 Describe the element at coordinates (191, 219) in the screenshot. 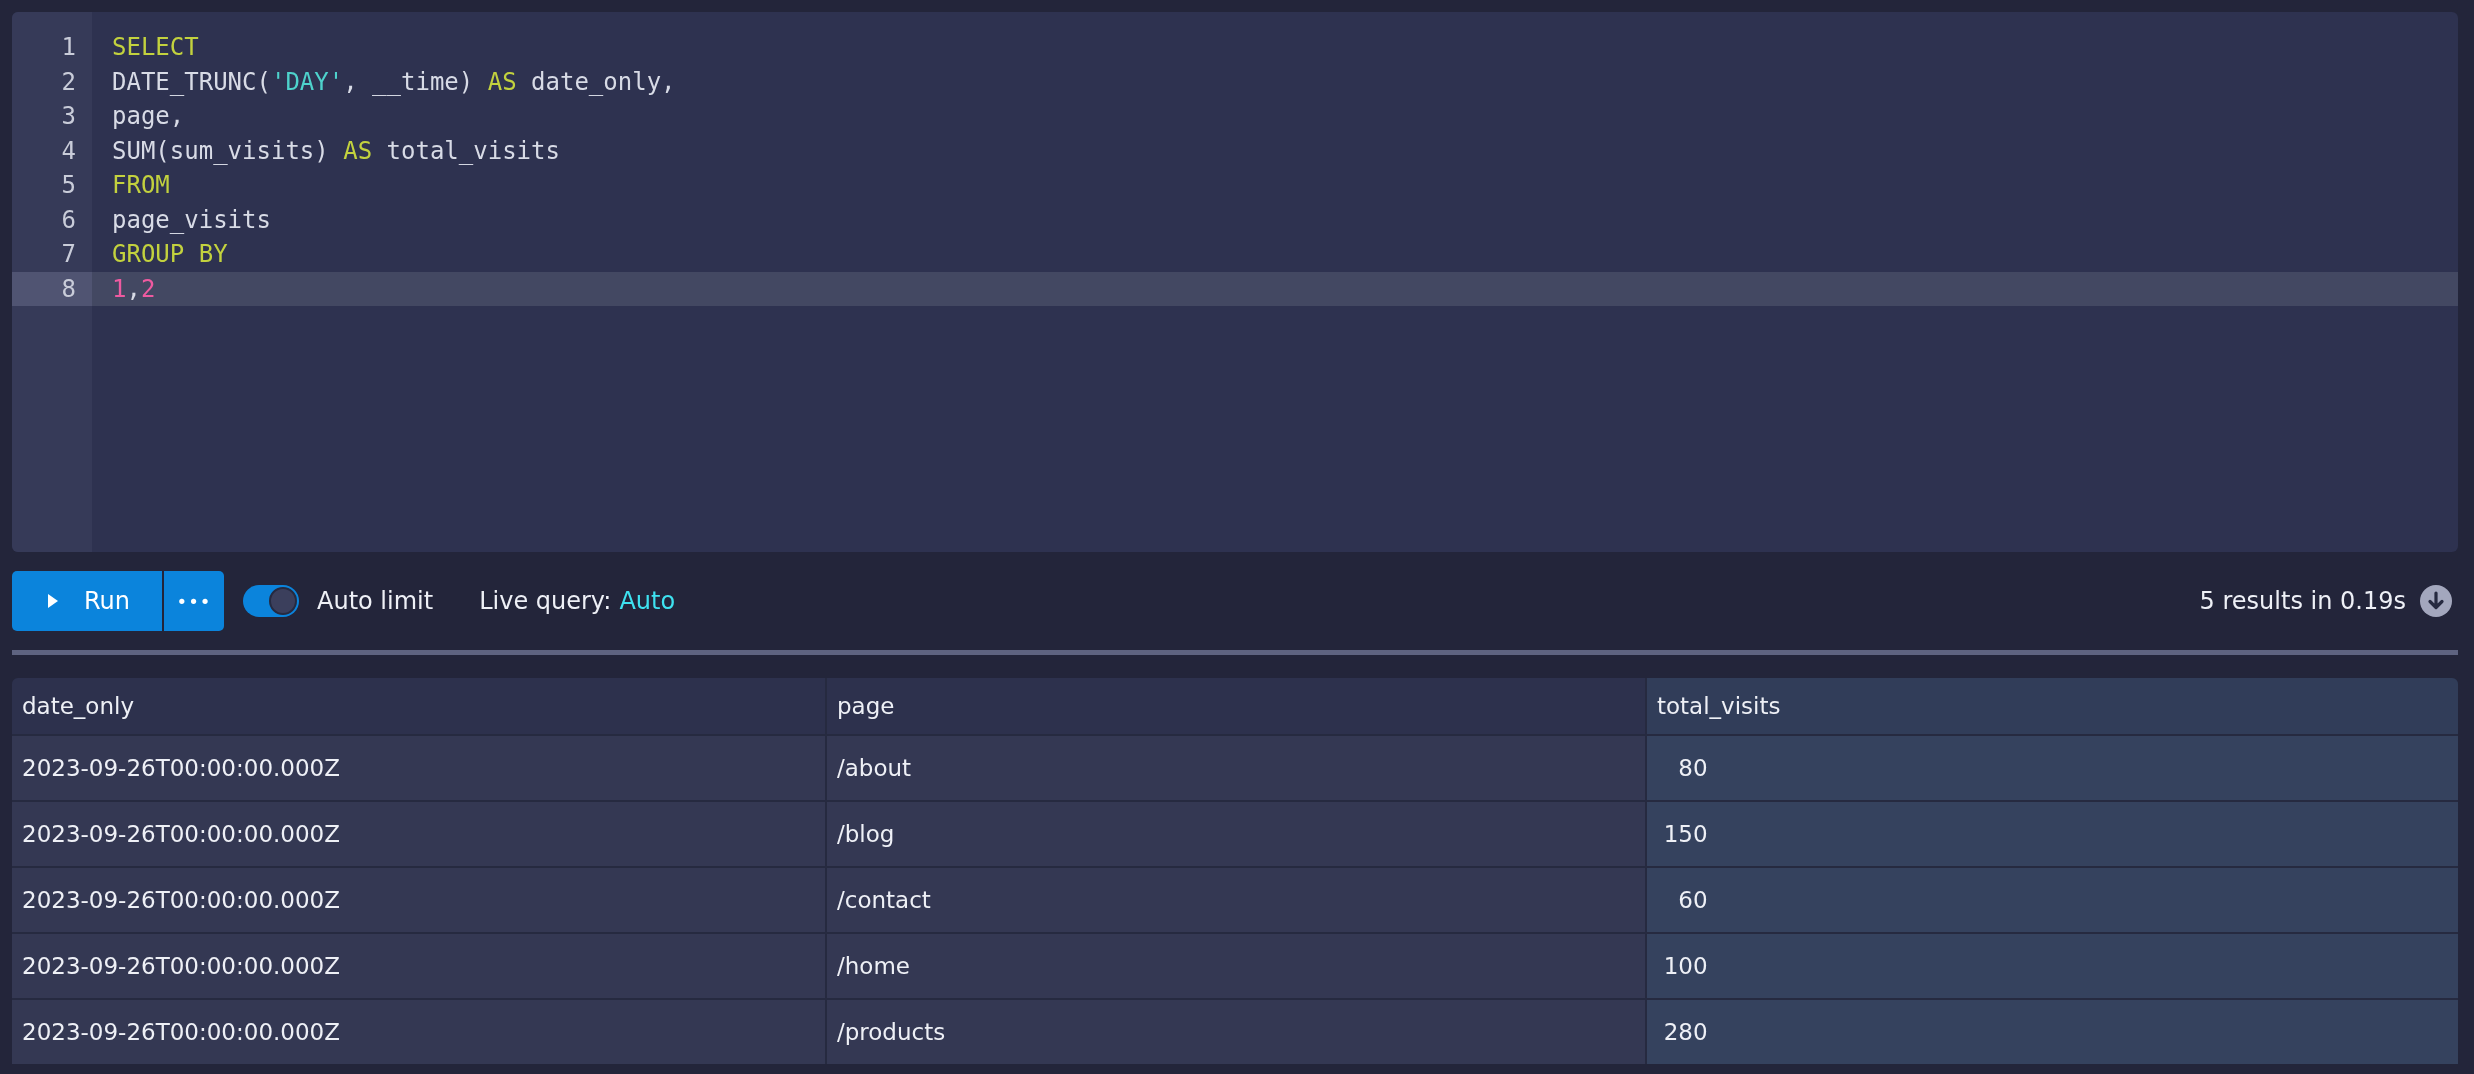

I see `code-line: page_visits` at that location.